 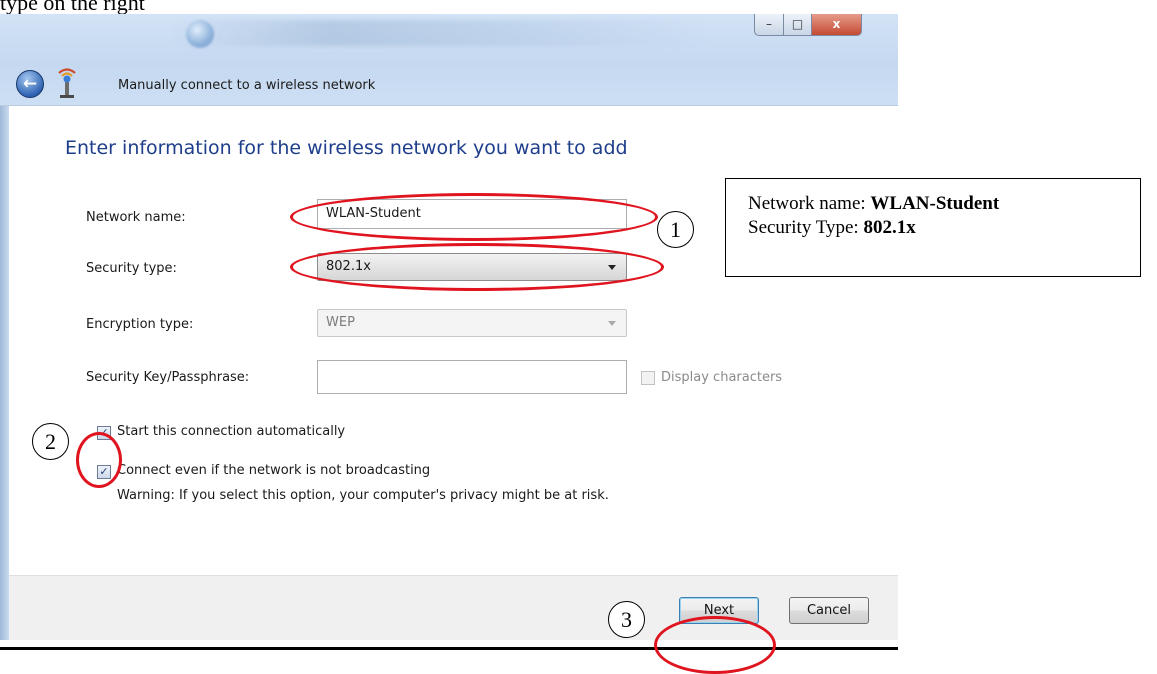 I want to click on step-3-marker: 3, so click(x=626, y=619).